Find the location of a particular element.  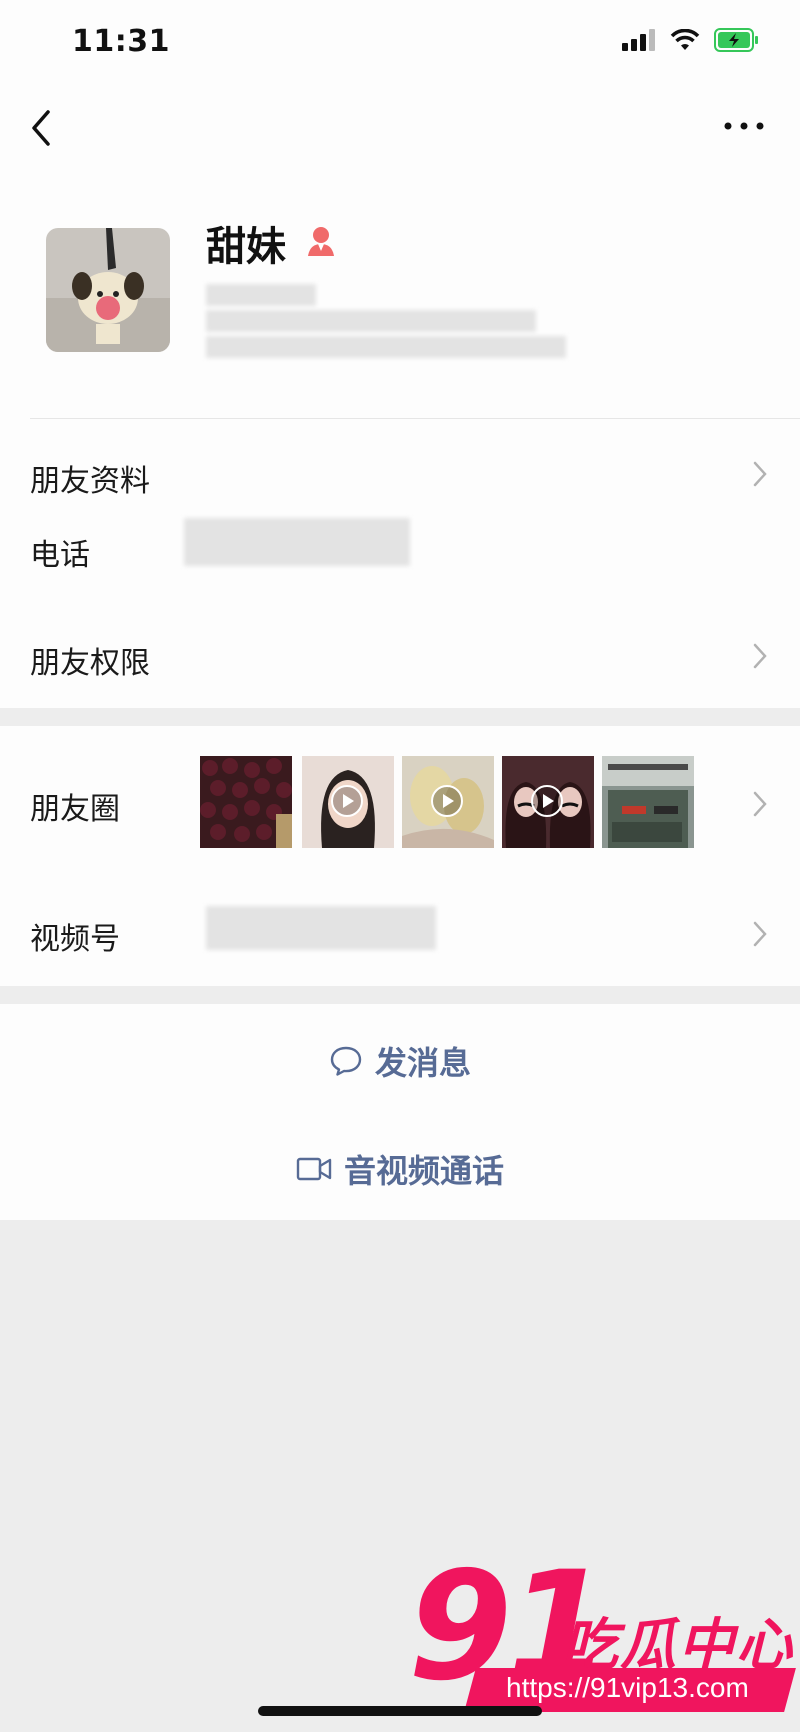

video-call-button: 音视频通话 is located at coordinates (400, 1169).